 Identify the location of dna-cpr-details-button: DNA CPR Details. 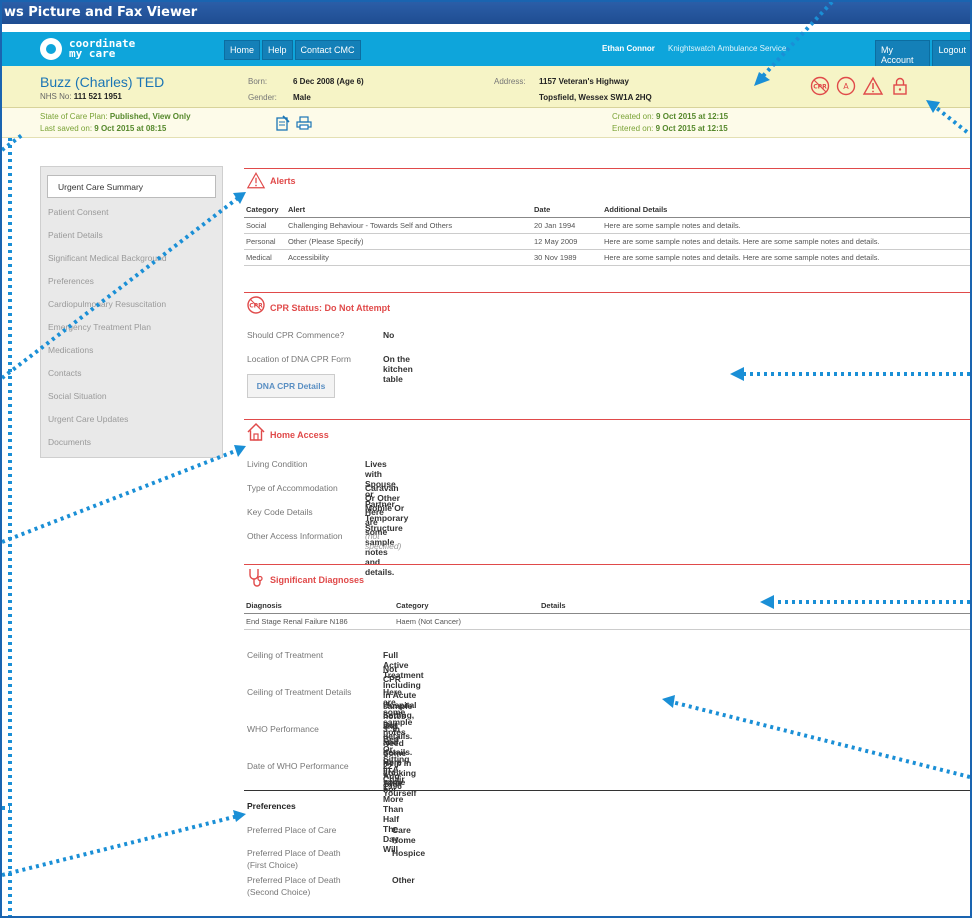
(291, 386).